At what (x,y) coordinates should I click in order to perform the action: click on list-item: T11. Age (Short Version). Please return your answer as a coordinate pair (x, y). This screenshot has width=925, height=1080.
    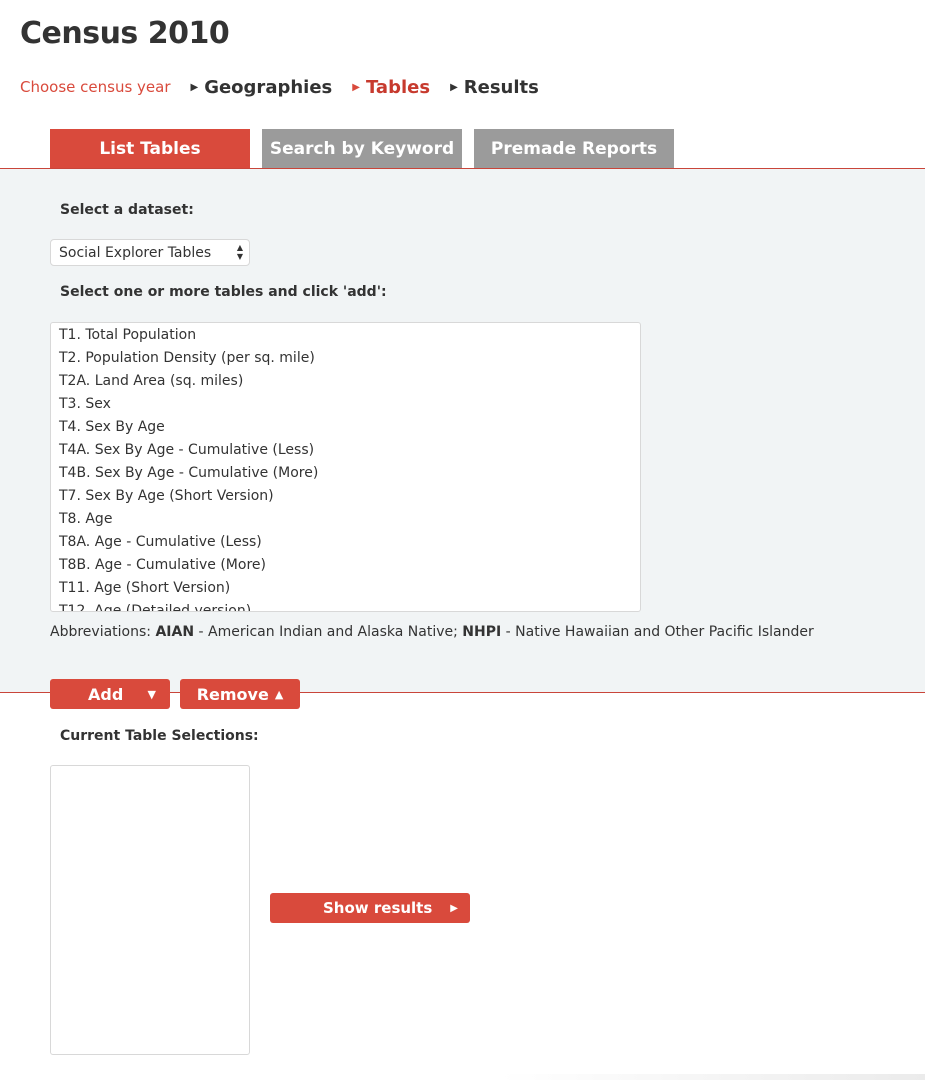
    Looking at the image, I should click on (345, 588).